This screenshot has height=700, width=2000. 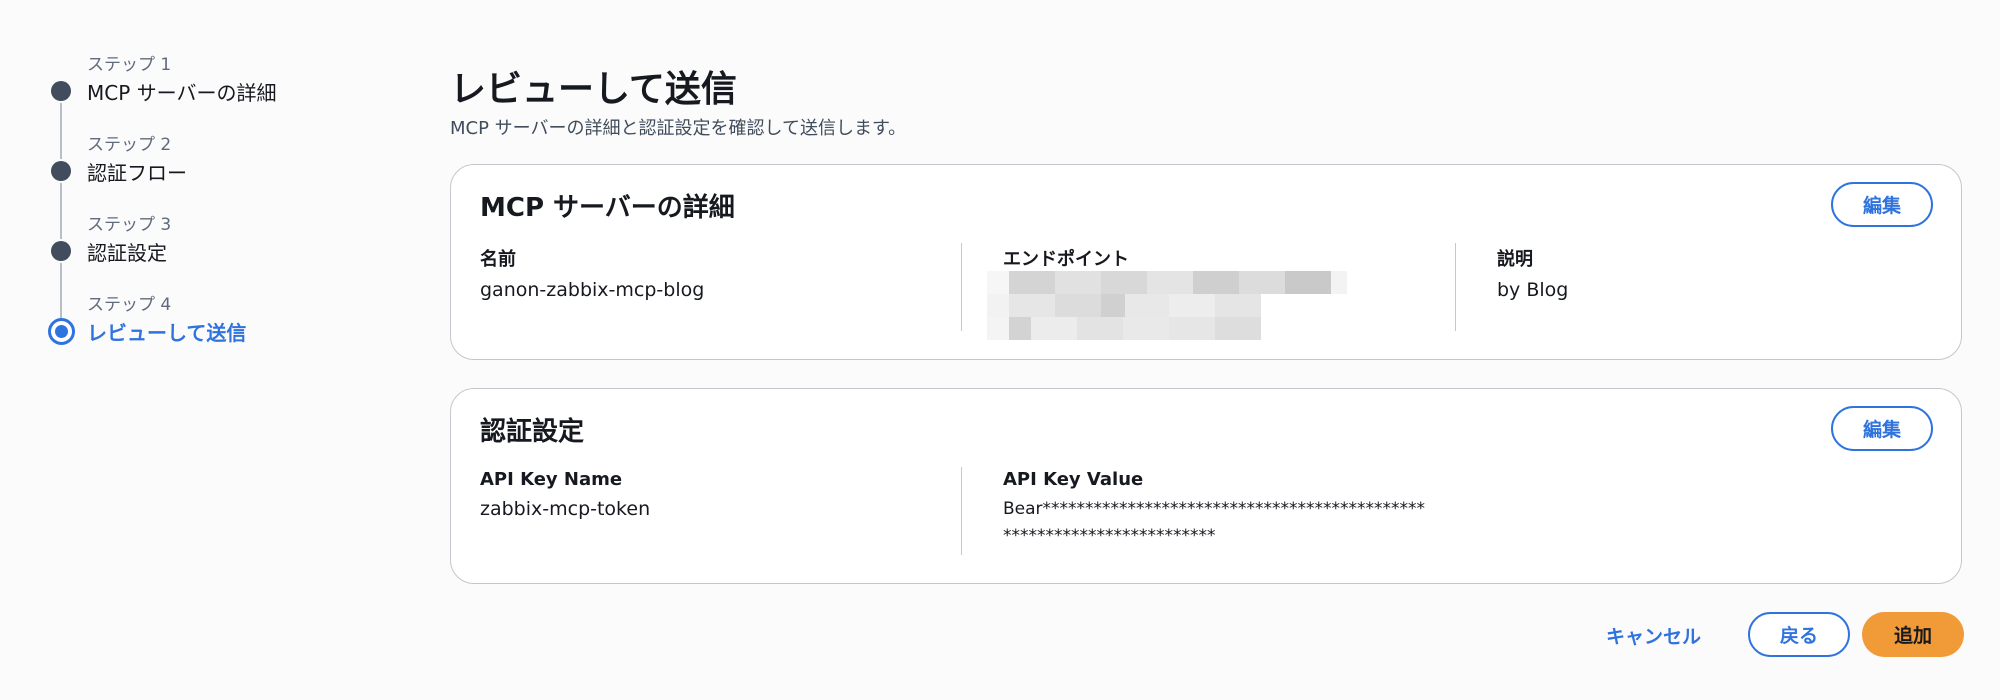 What do you see at coordinates (137, 173) in the screenshot?
I see `step-2-title: 認証フロー` at bounding box center [137, 173].